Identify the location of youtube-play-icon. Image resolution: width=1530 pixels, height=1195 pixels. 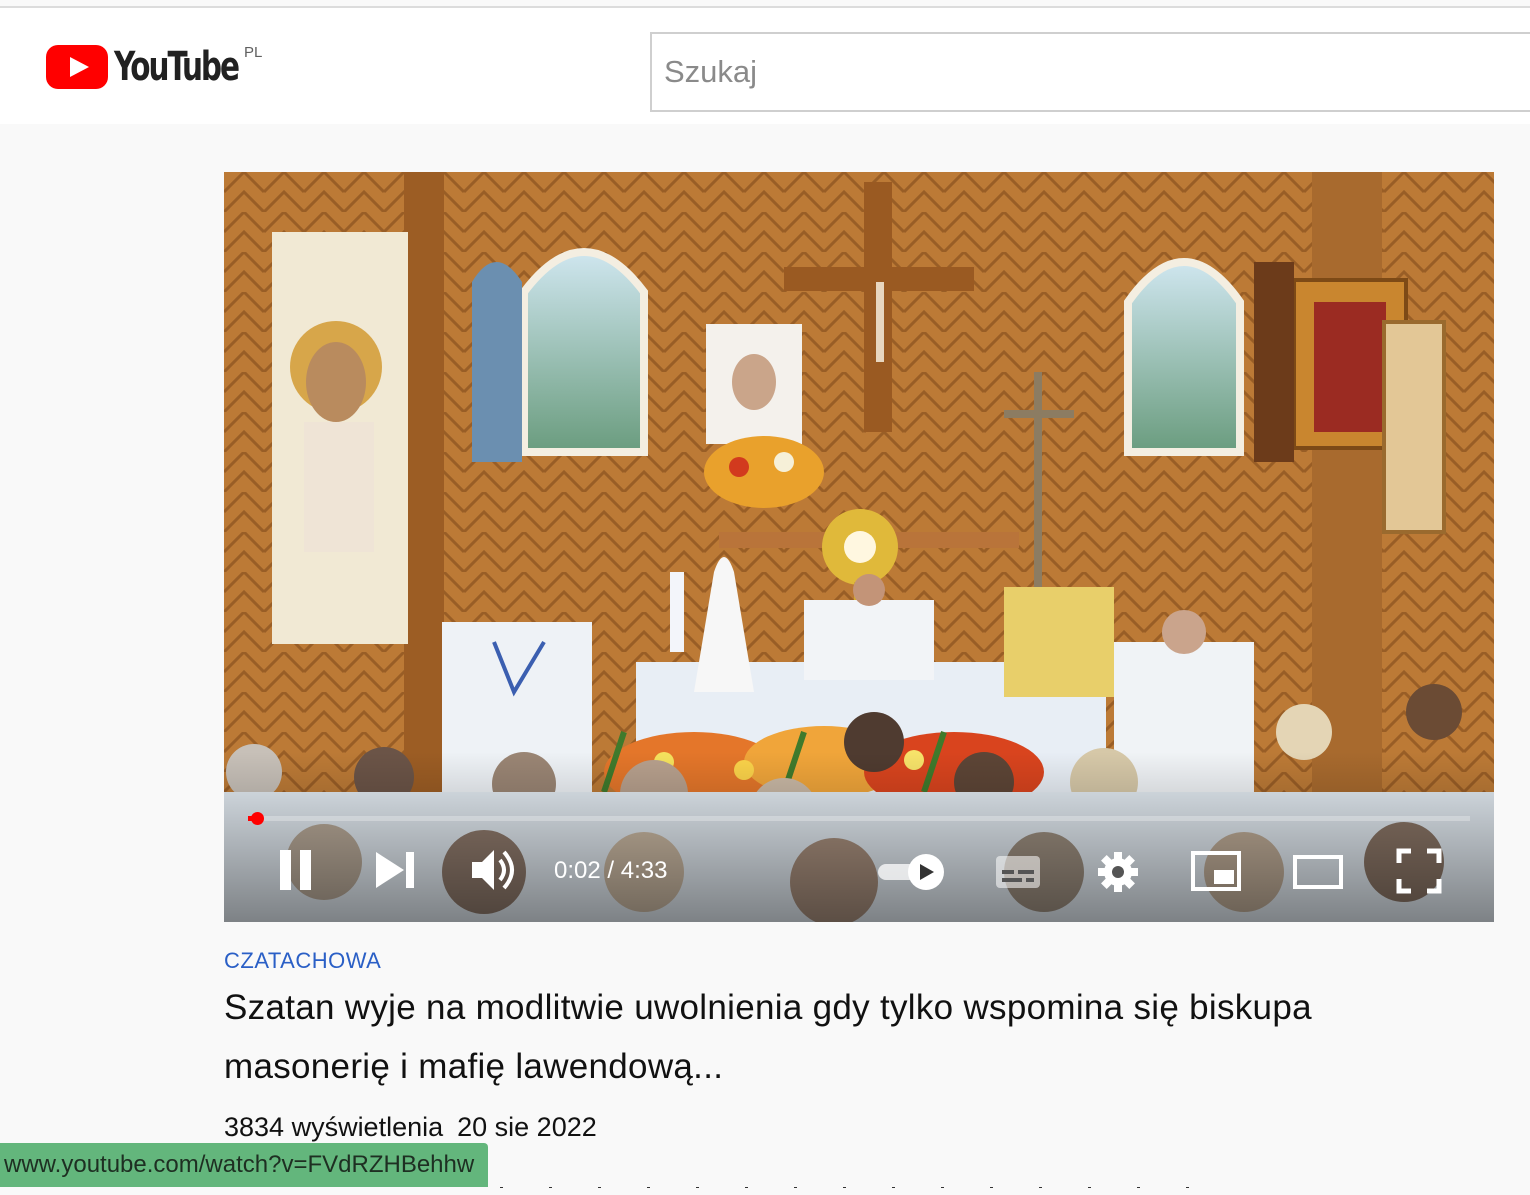
(77, 67).